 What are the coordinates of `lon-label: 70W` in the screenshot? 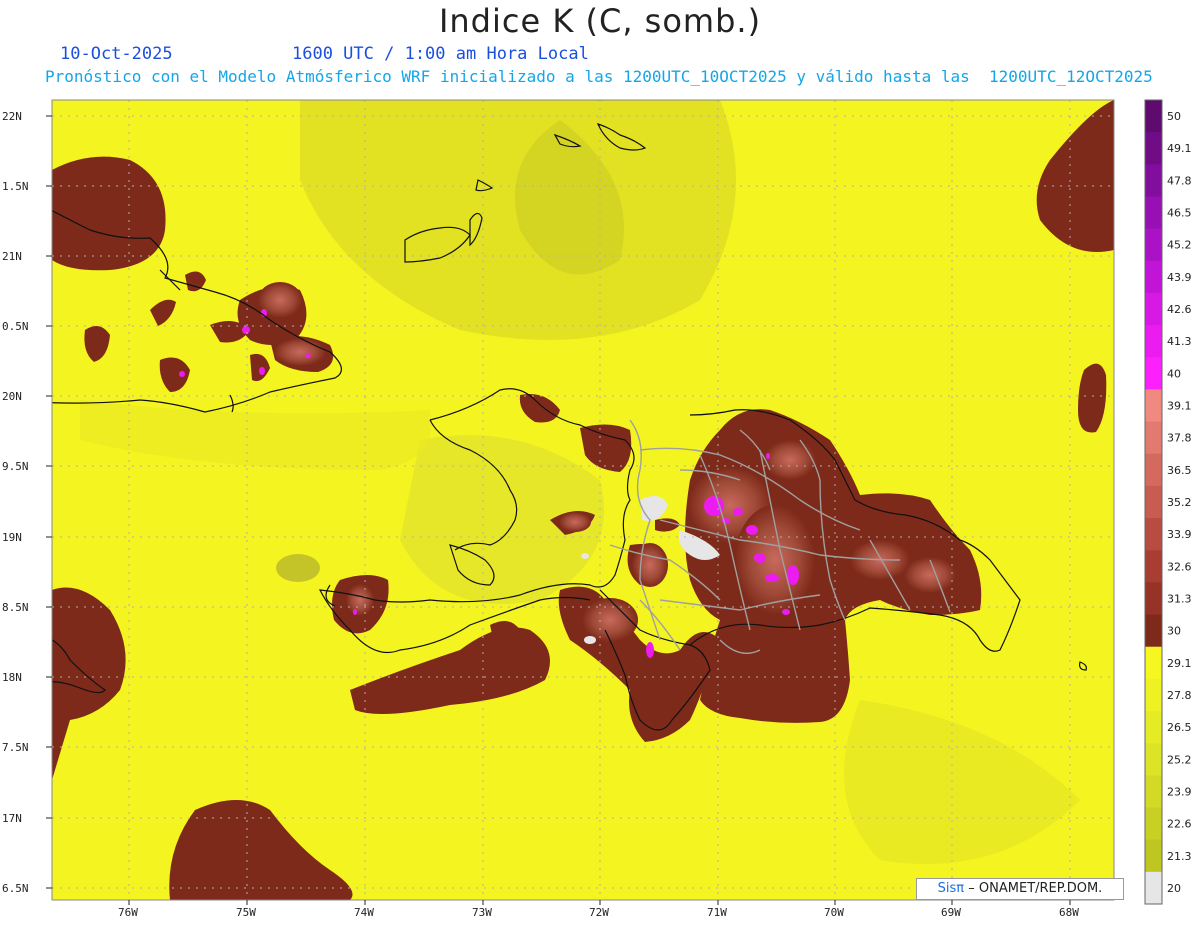 It's located at (834, 912).